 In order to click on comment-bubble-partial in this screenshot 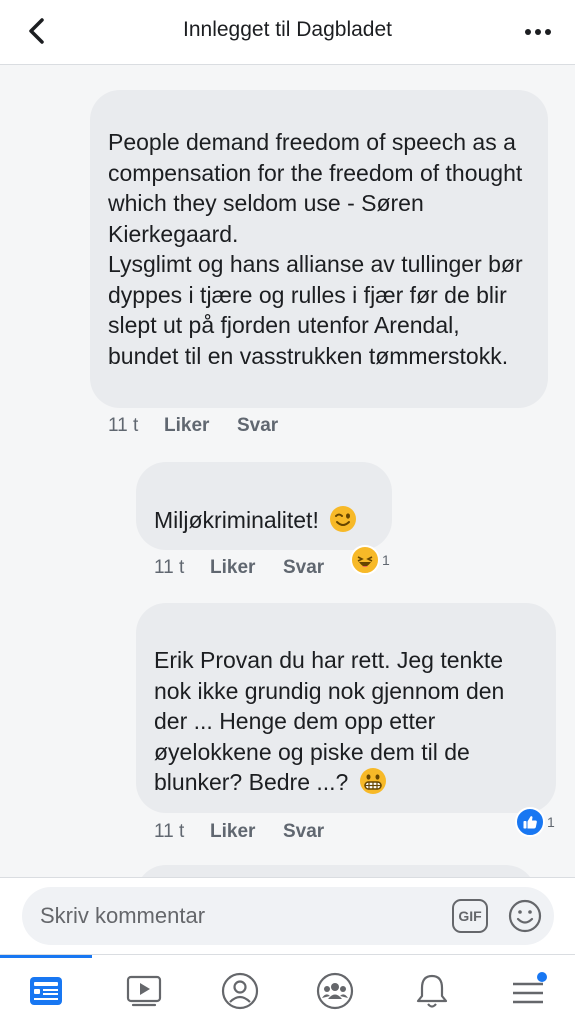, I will do `click(336, 871)`.